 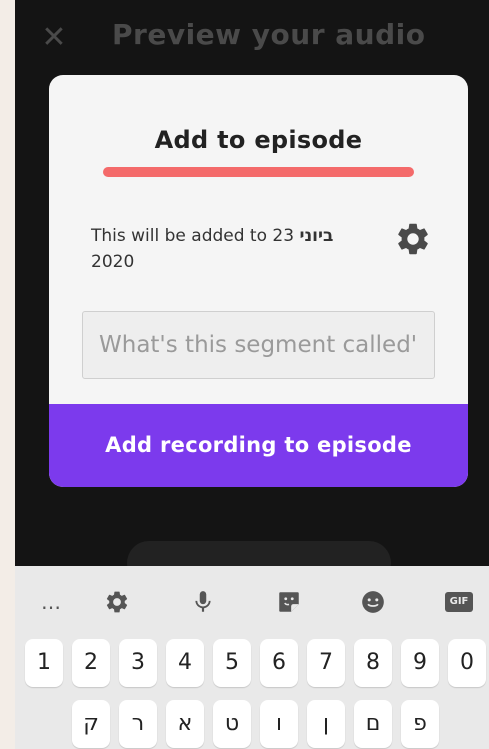 I want to click on key-9: 9, so click(x=420, y=663).